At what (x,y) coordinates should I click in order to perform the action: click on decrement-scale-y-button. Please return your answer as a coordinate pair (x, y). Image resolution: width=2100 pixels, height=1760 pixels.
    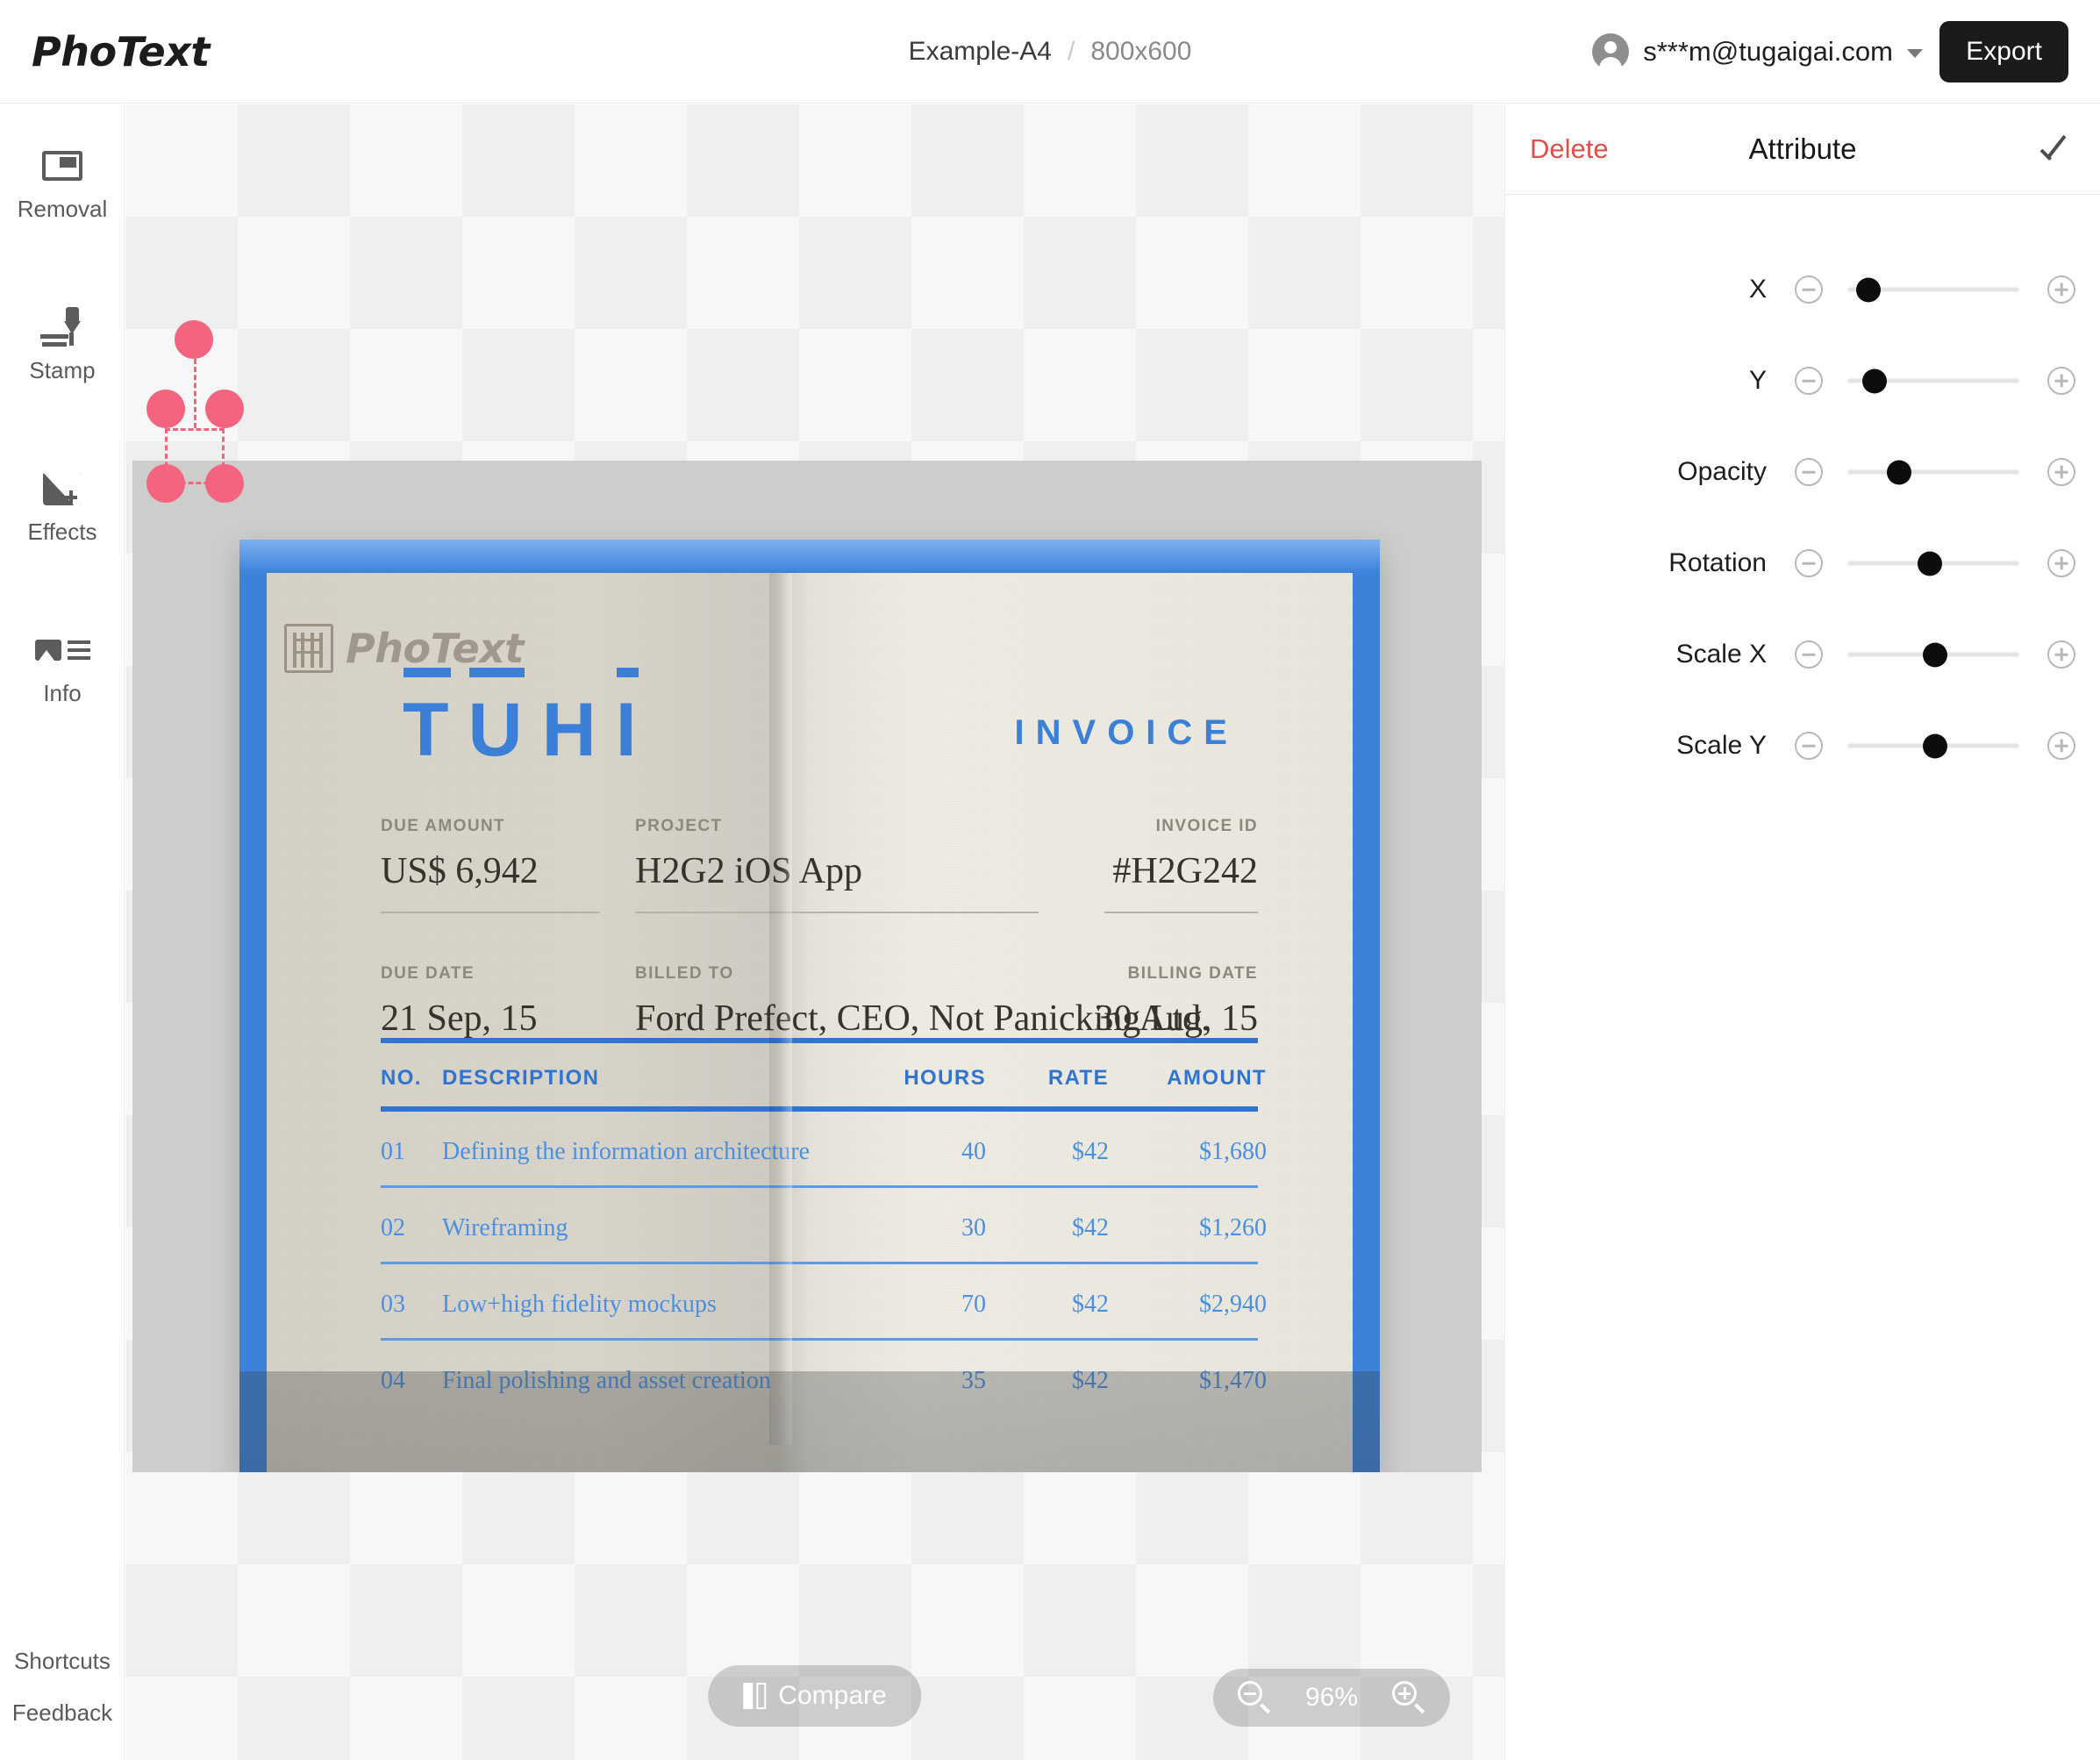
    Looking at the image, I should click on (1809, 746).